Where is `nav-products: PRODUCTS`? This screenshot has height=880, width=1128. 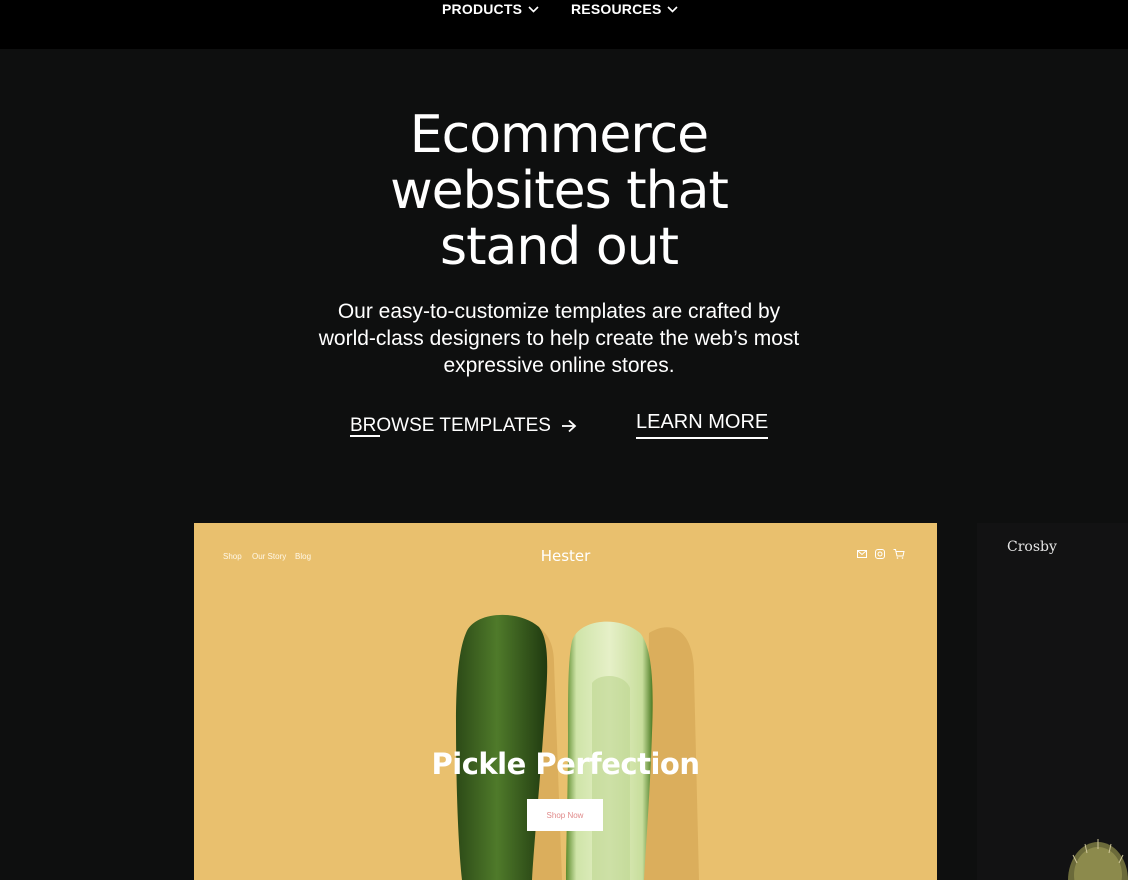 nav-products: PRODUCTS is located at coordinates (490, 9).